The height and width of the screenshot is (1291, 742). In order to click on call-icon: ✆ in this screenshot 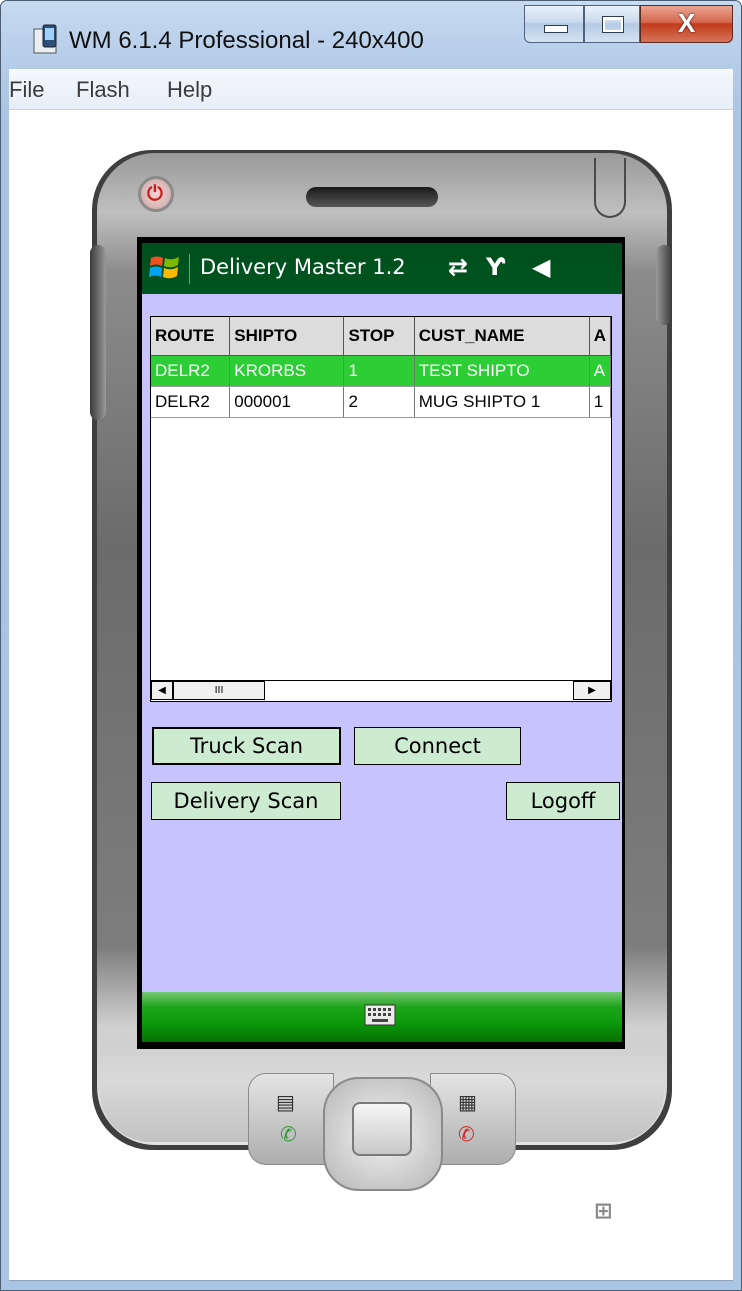, I will do `click(288, 1134)`.